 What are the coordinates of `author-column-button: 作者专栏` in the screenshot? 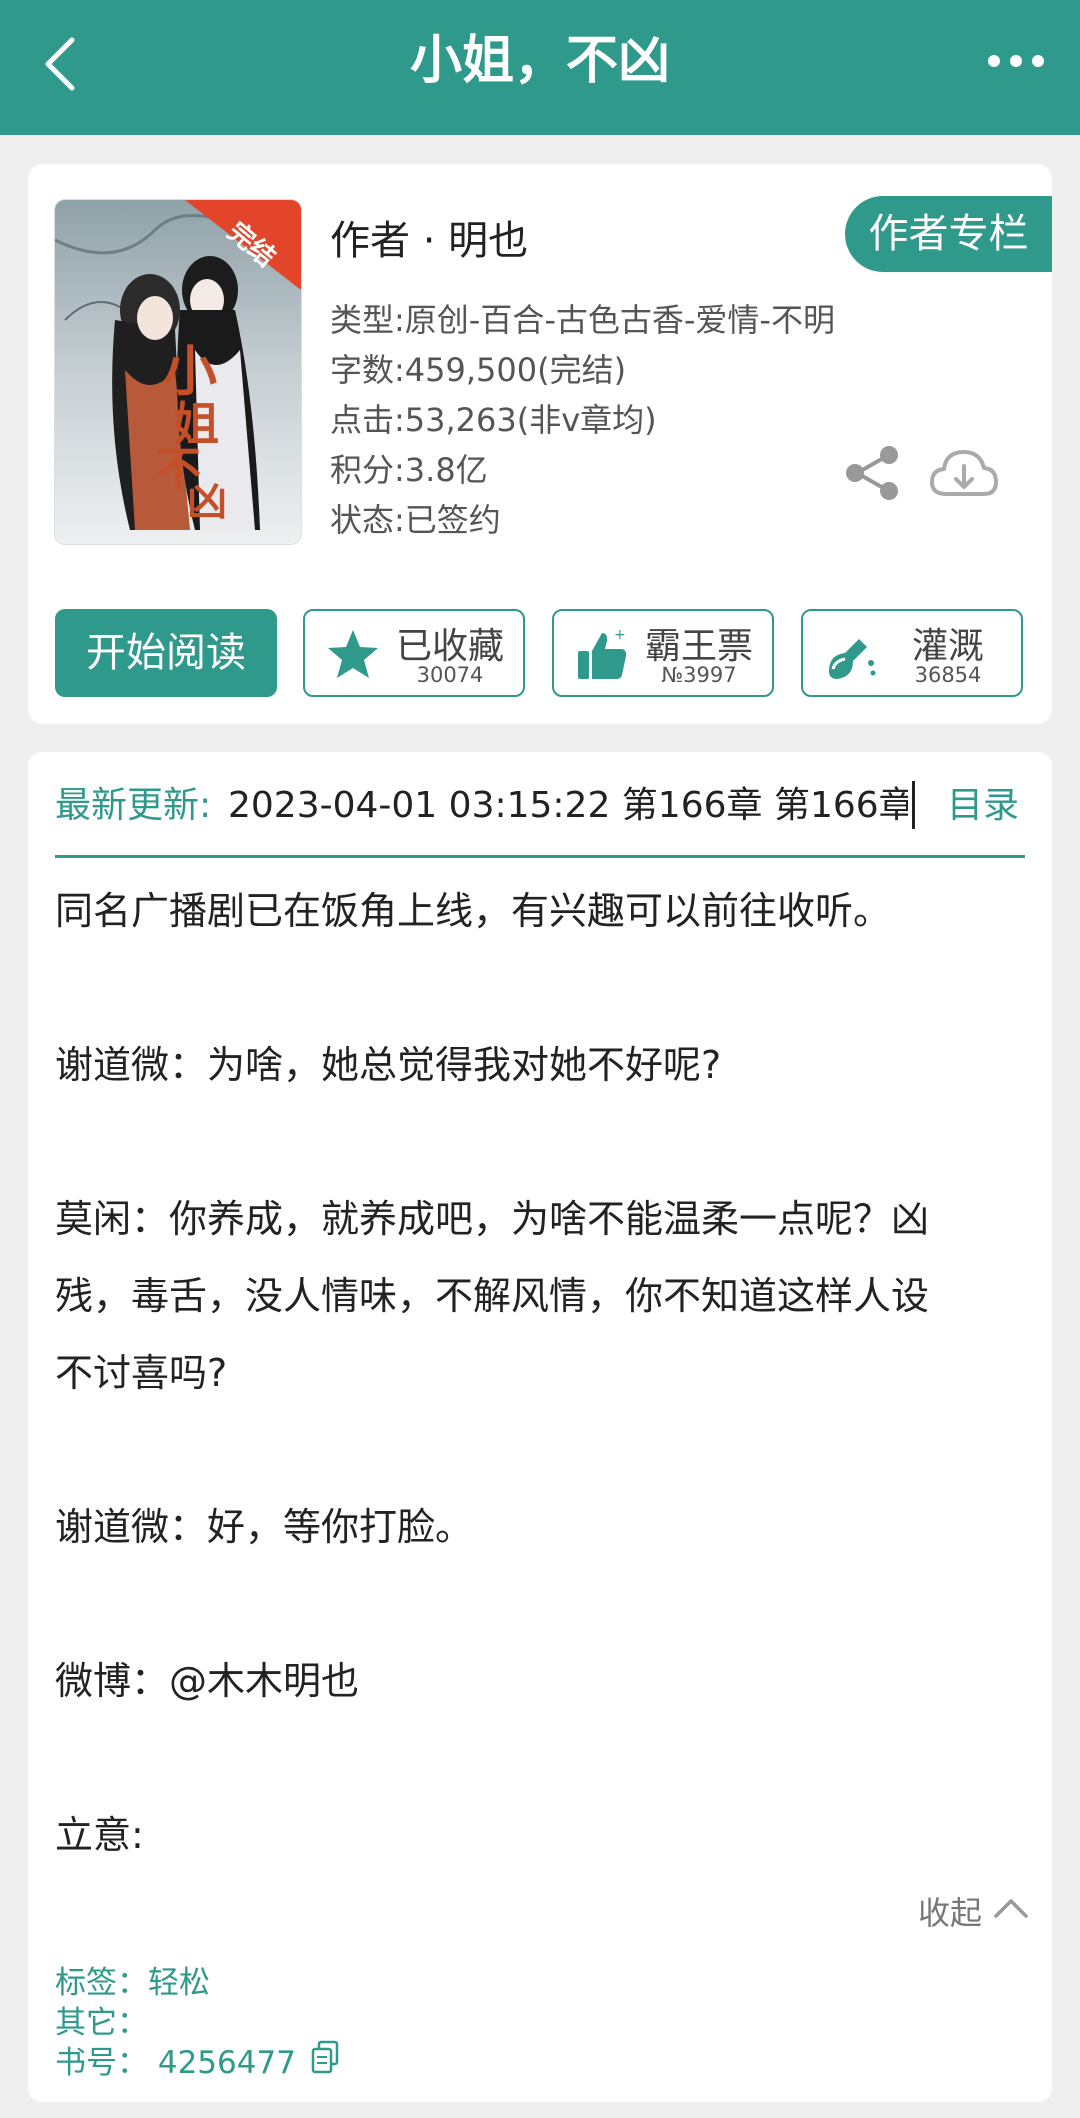 It's located at (948, 234).